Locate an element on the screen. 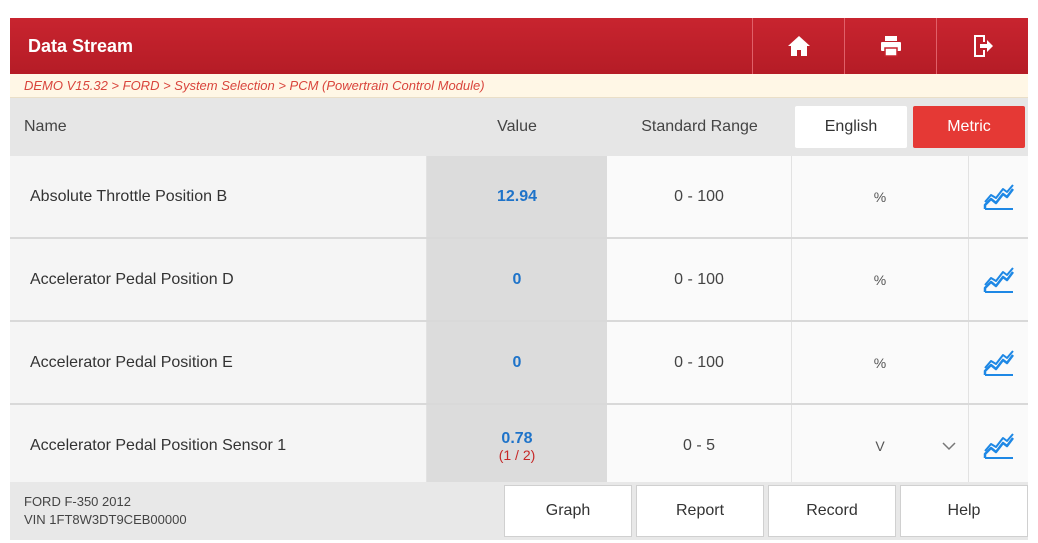 The height and width of the screenshot is (543, 1038). title-bar: Data Stream is located at coordinates (519, 46).